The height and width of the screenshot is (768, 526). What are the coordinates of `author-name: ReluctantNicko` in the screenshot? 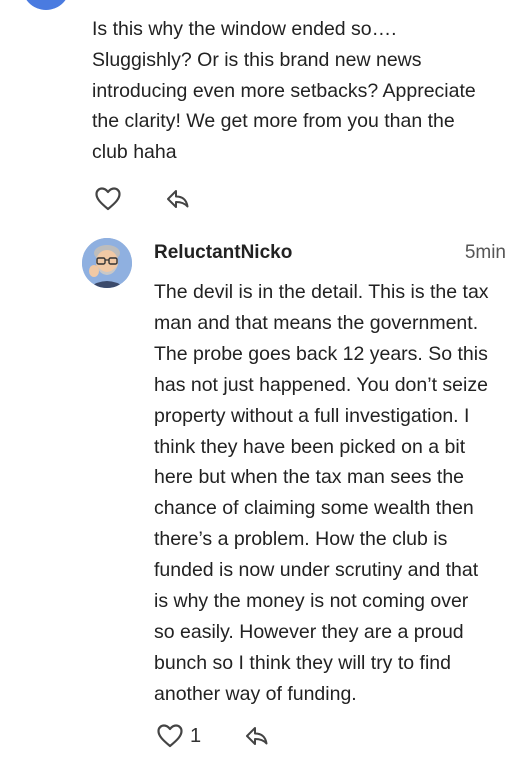 It's located at (223, 253).